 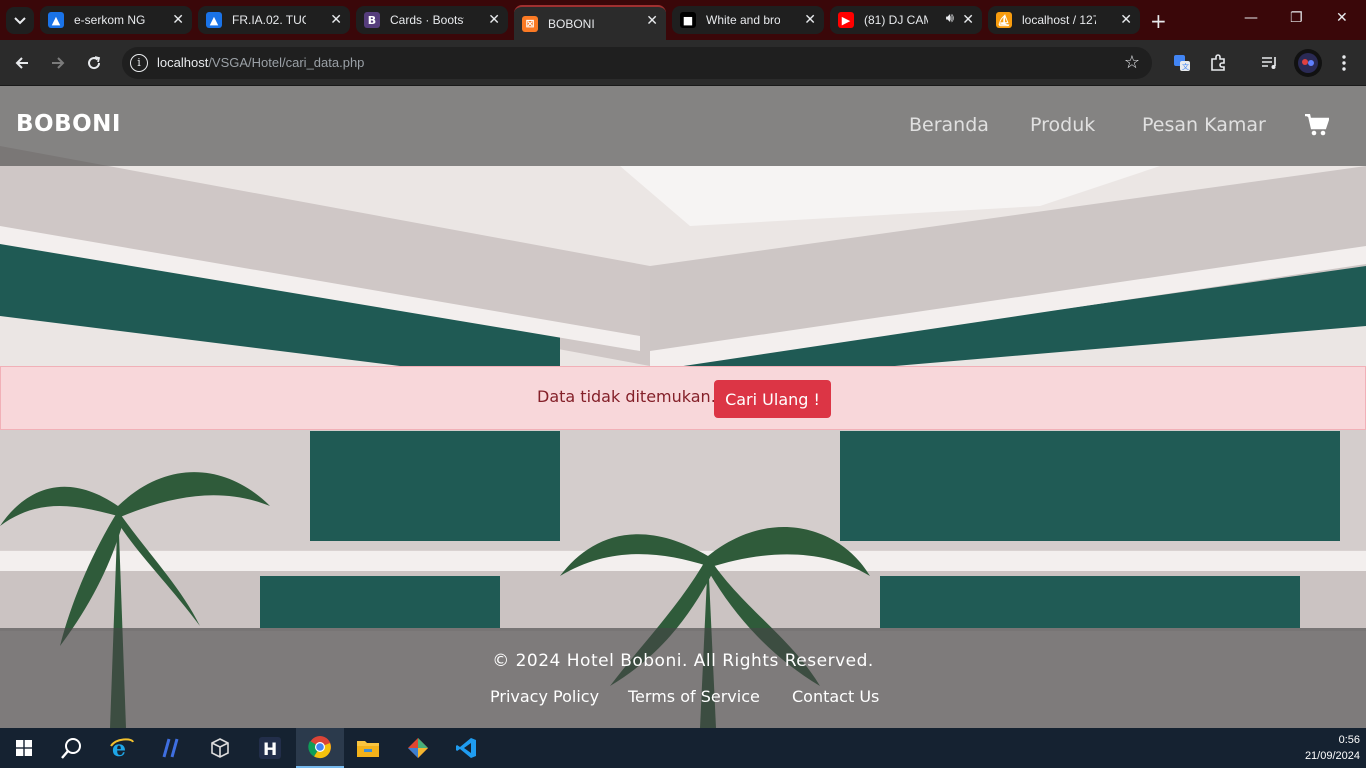 What do you see at coordinates (320, 748) in the screenshot?
I see `chrome-icon` at bounding box center [320, 748].